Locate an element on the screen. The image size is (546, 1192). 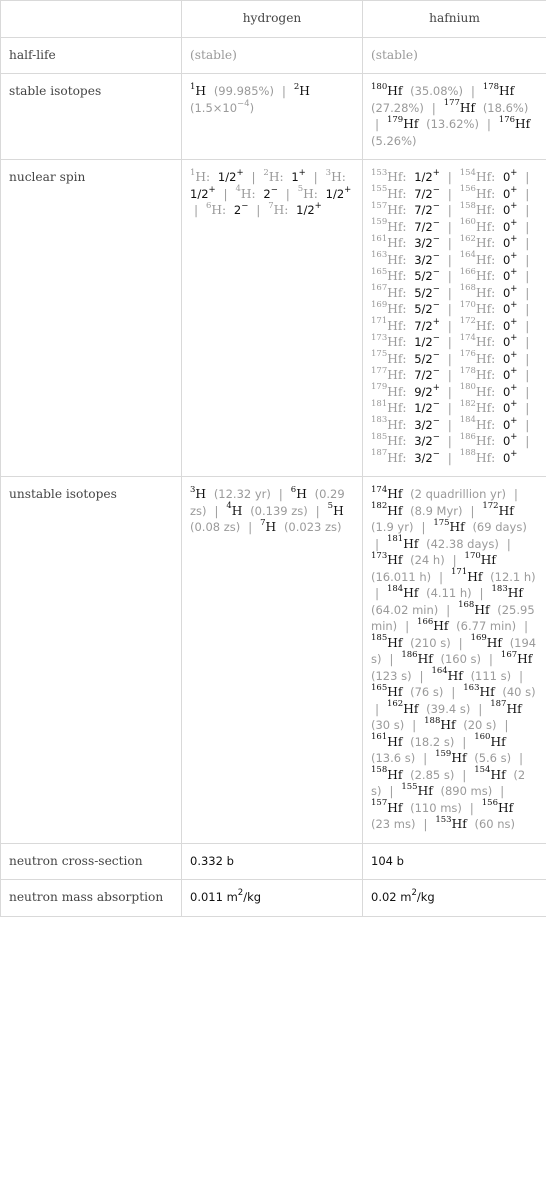
isotope-entry: 174Hf: 0+ is located at coordinates (489, 341).